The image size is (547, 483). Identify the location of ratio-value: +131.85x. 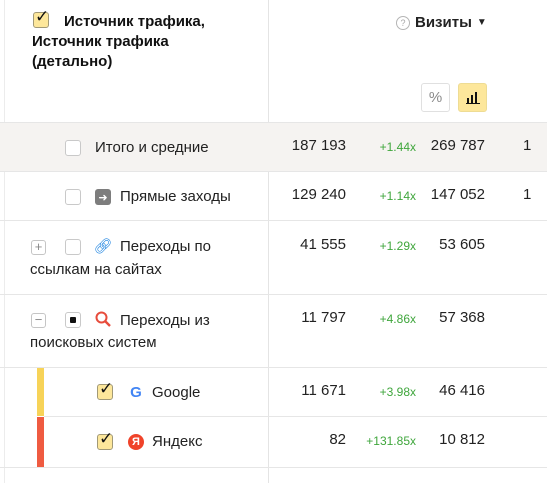
(391, 441).